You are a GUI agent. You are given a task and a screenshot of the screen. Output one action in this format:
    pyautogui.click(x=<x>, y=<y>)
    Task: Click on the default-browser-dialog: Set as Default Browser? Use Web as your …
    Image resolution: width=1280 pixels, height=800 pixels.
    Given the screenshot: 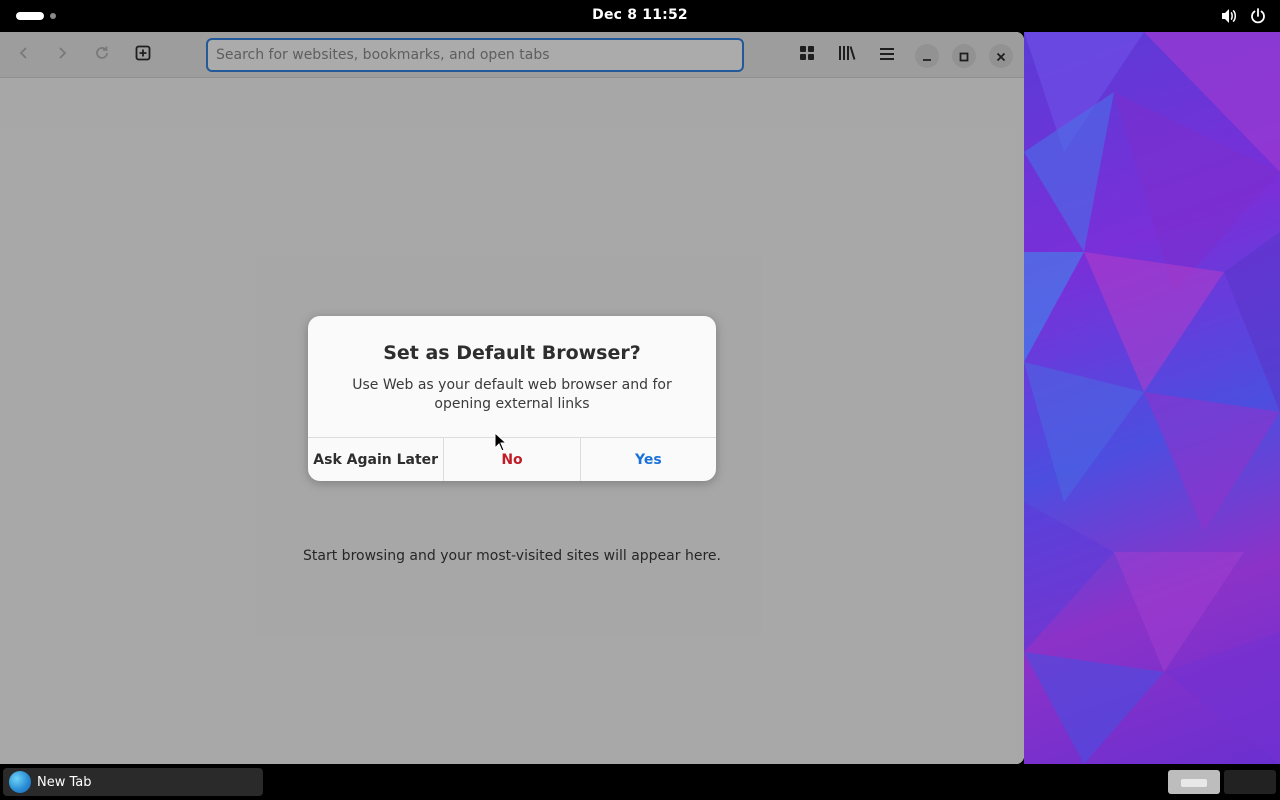 What is the action you would take?
    pyautogui.click(x=512, y=398)
    